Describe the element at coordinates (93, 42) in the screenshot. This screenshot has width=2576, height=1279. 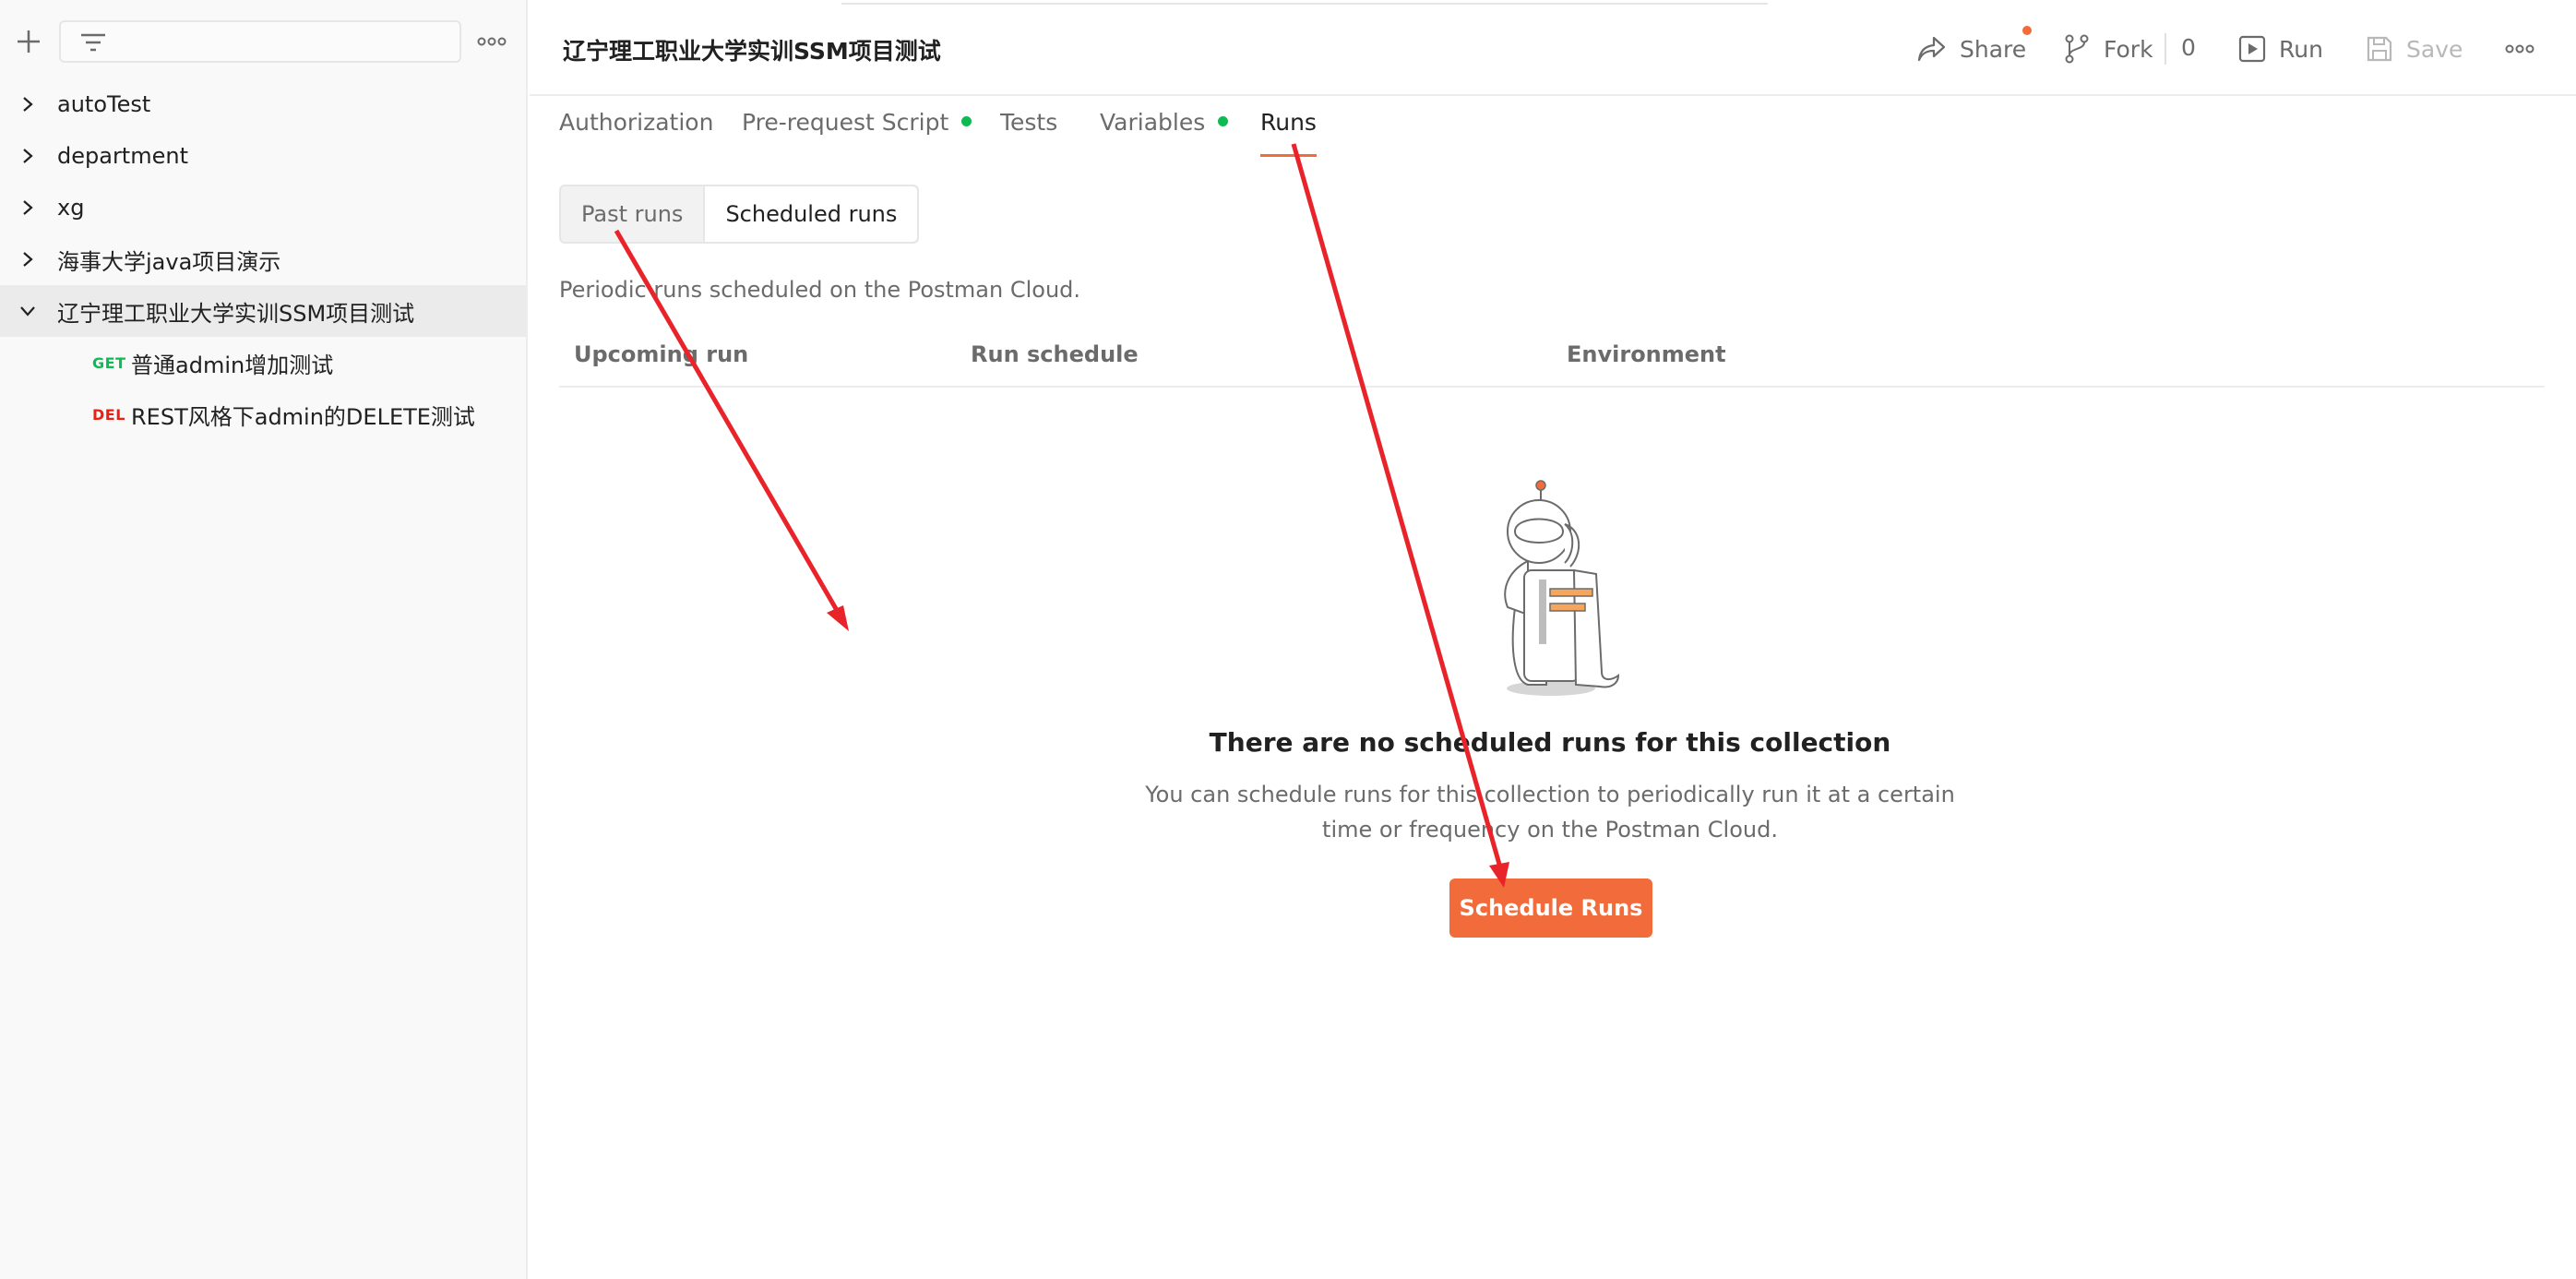
I see `filter-icon` at that location.